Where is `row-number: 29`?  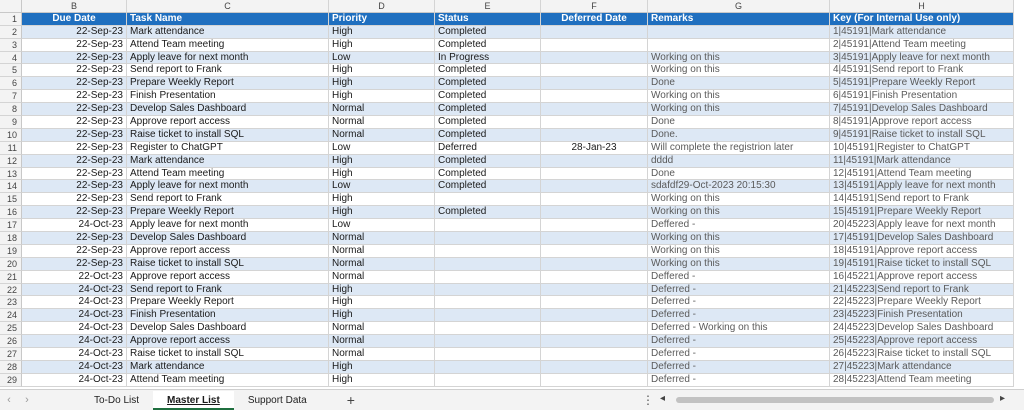
row-number: 29 is located at coordinates (11, 380).